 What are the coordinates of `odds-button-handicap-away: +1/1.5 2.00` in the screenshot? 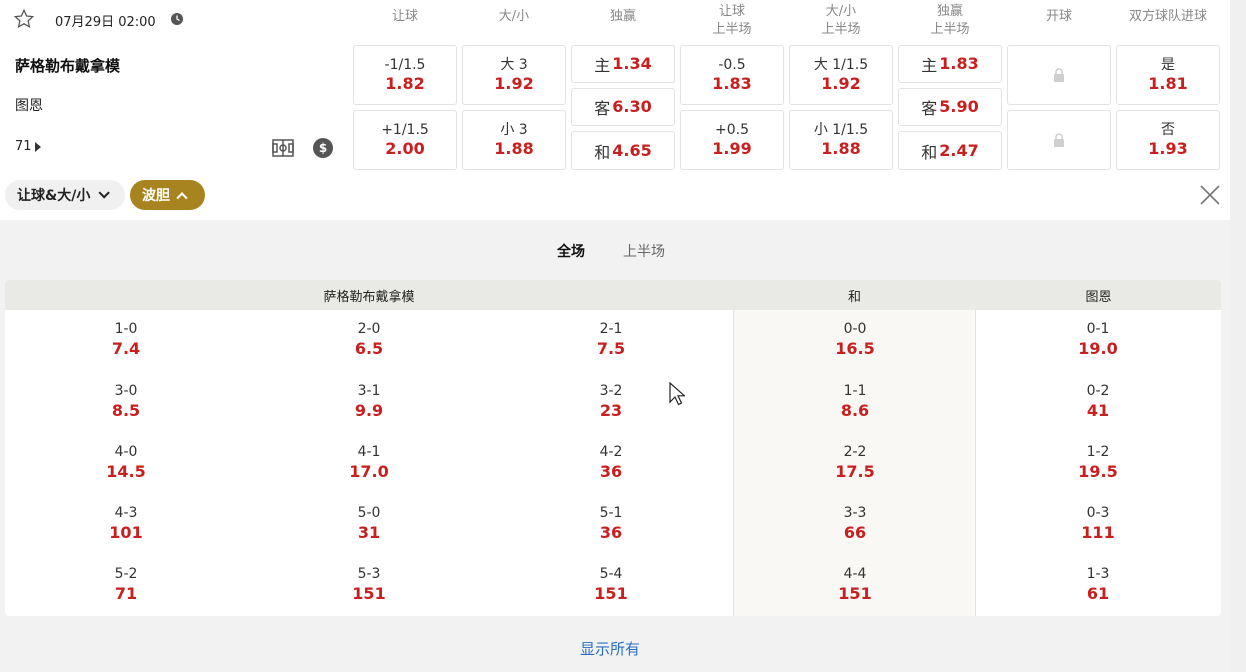 It's located at (405, 140).